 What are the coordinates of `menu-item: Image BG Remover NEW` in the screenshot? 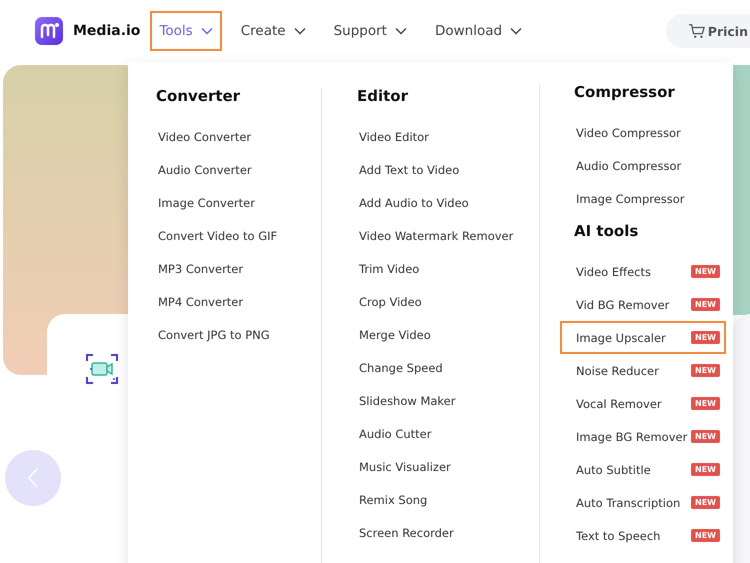 It's located at (643, 436).